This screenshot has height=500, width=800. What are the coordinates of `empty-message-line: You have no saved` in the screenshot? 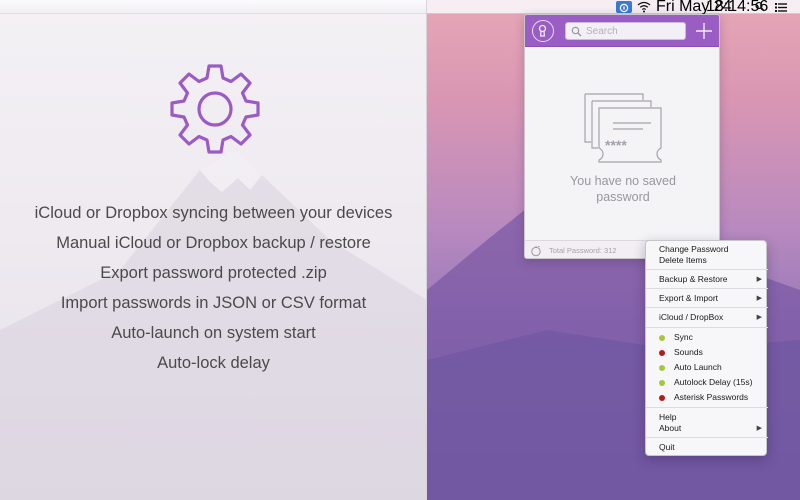 It's located at (623, 181).